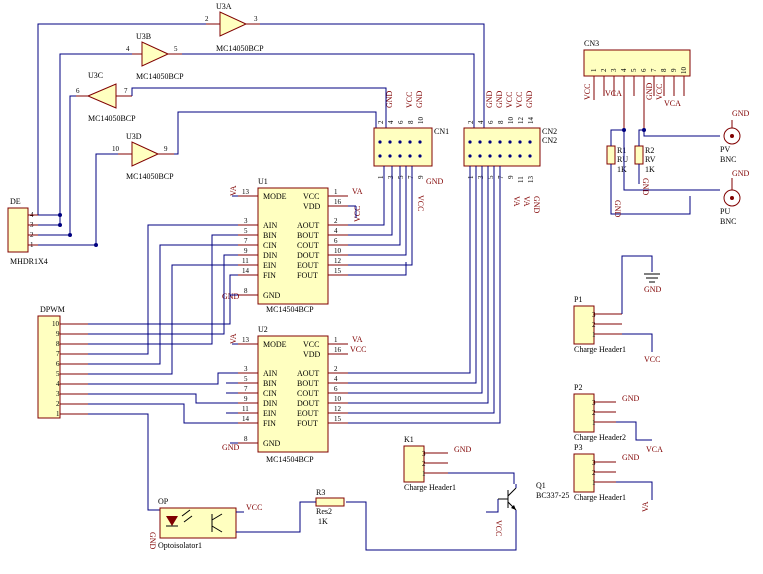 Image resolution: width=763 pixels, height=574 pixels. I want to click on header-dpwm: DPWM 10 9 8 7 6 5 4 3 2 1, so click(62, 362).